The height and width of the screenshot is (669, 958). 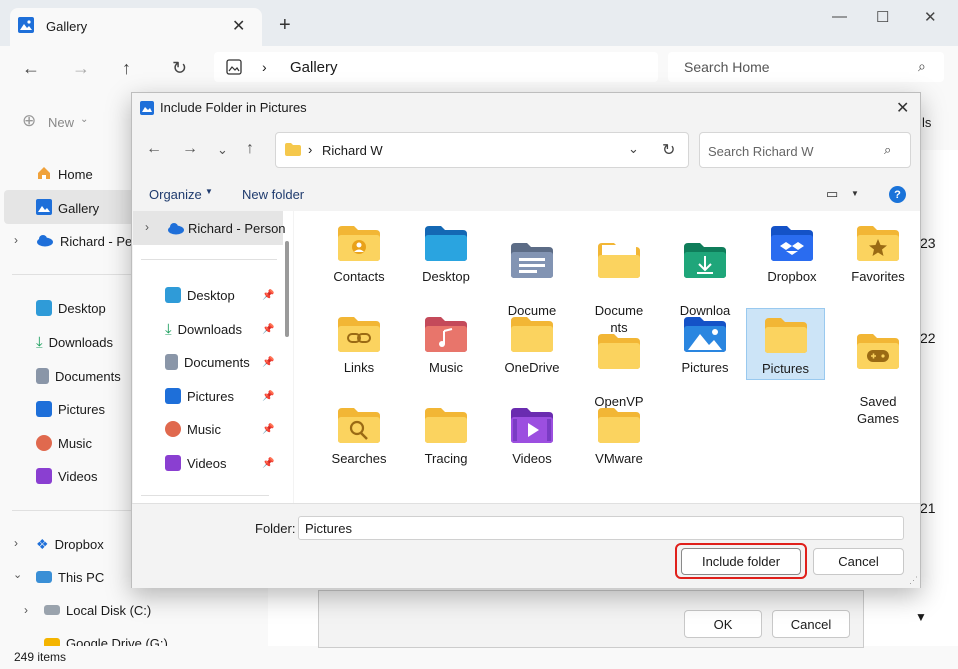 What do you see at coordinates (913, 580) in the screenshot?
I see `resize-grip-icon: ⋰` at bounding box center [913, 580].